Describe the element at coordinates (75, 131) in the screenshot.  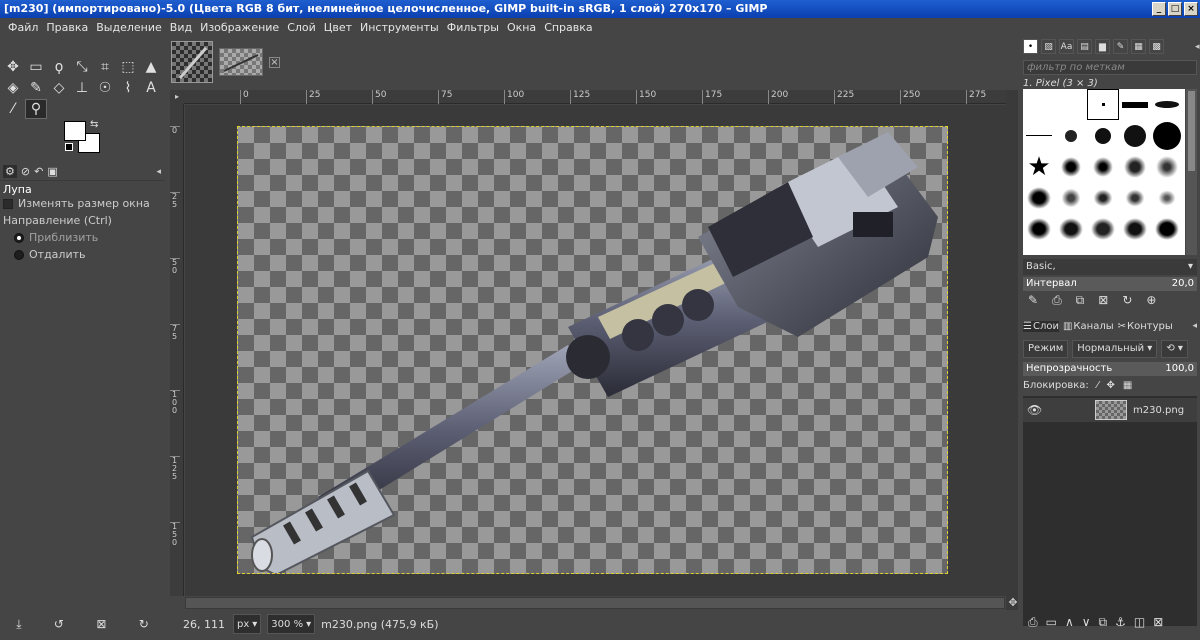
I see `foreground-color-swatch` at that location.